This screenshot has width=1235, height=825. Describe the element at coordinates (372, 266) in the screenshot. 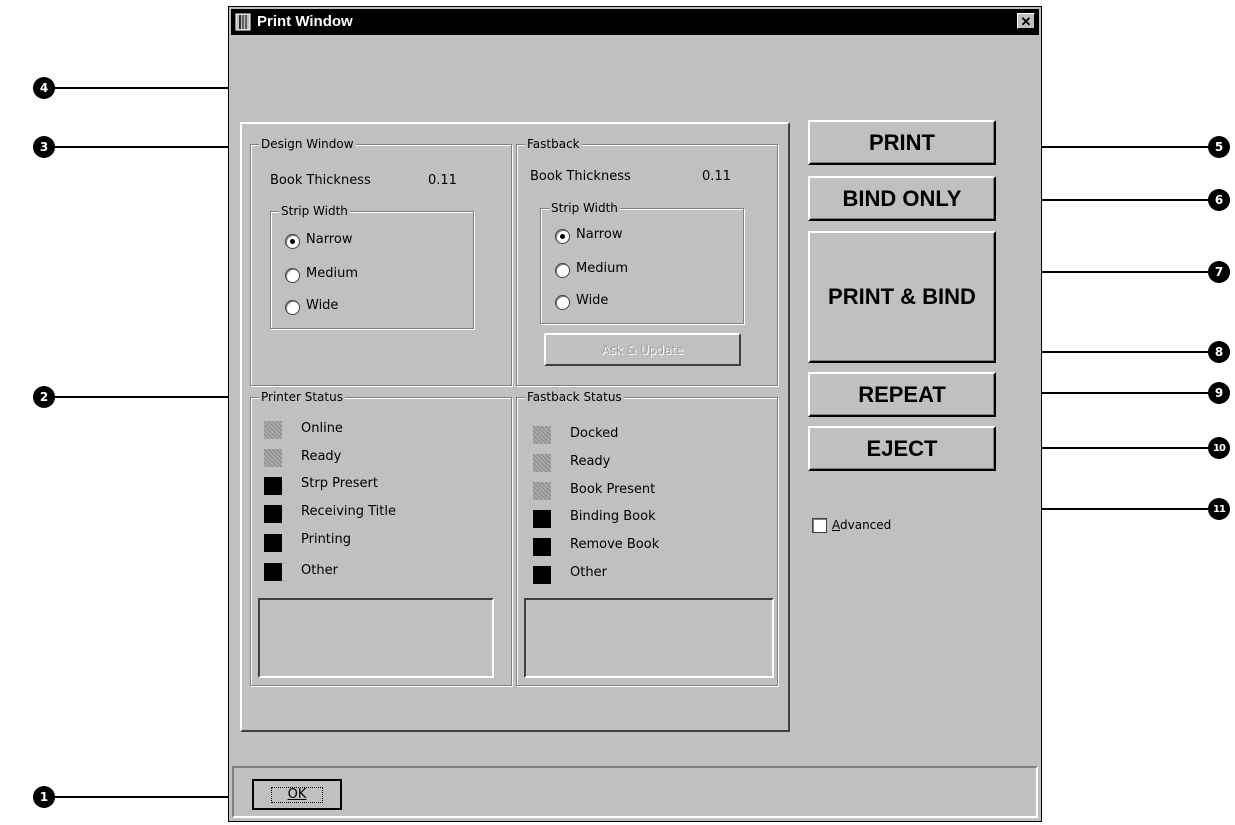

I see `design-strip-width-group: Strip Width` at that location.